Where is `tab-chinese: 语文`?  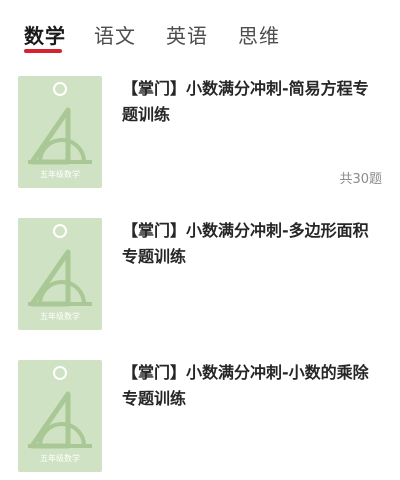
tab-chinese: 语文 is located at coordinates (115, 36).